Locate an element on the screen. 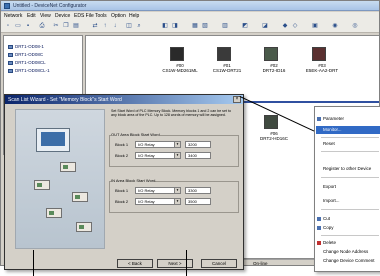 This screenshot has width=380, height=276. download-icon: ↓ is located at coordinates (115, 26).